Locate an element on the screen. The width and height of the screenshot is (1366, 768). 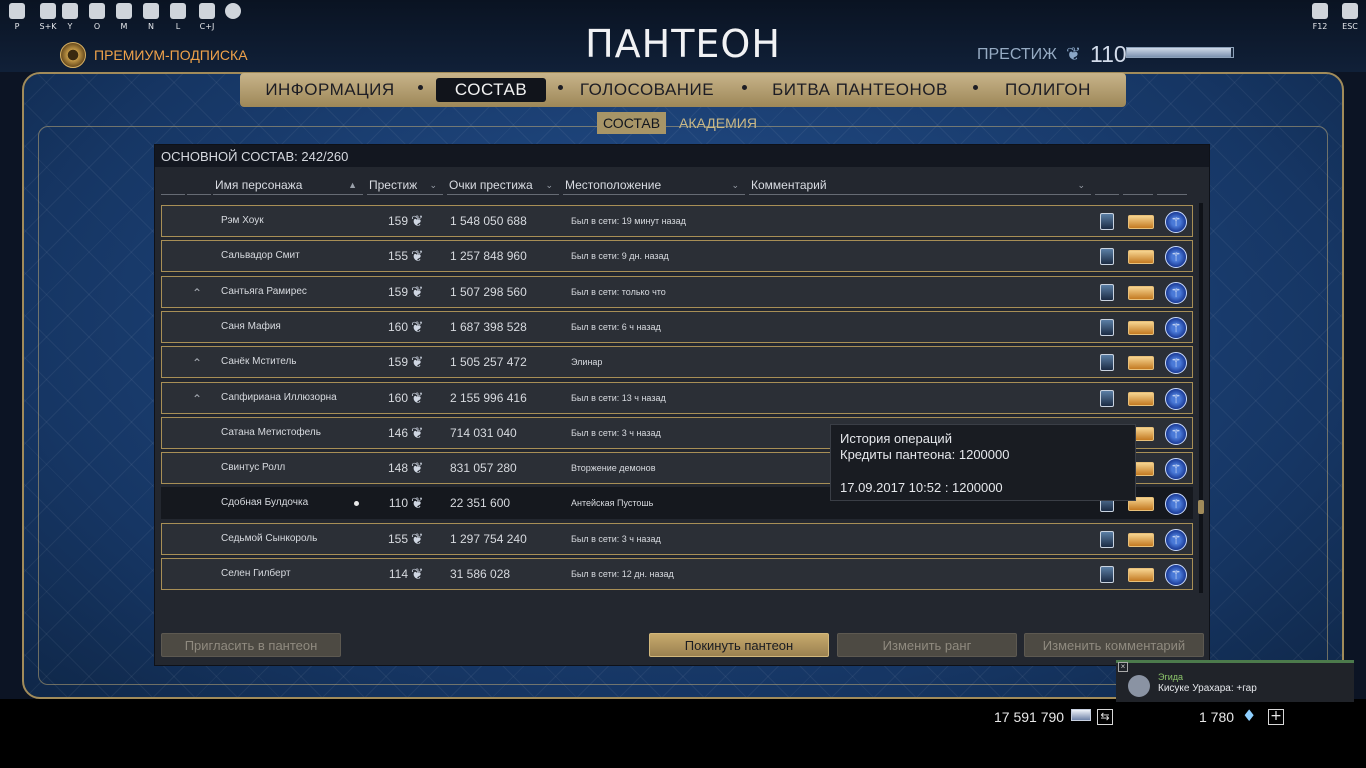
tab-2: ГОЛОСОВАНИЕ is located at coordinates (647, 90).